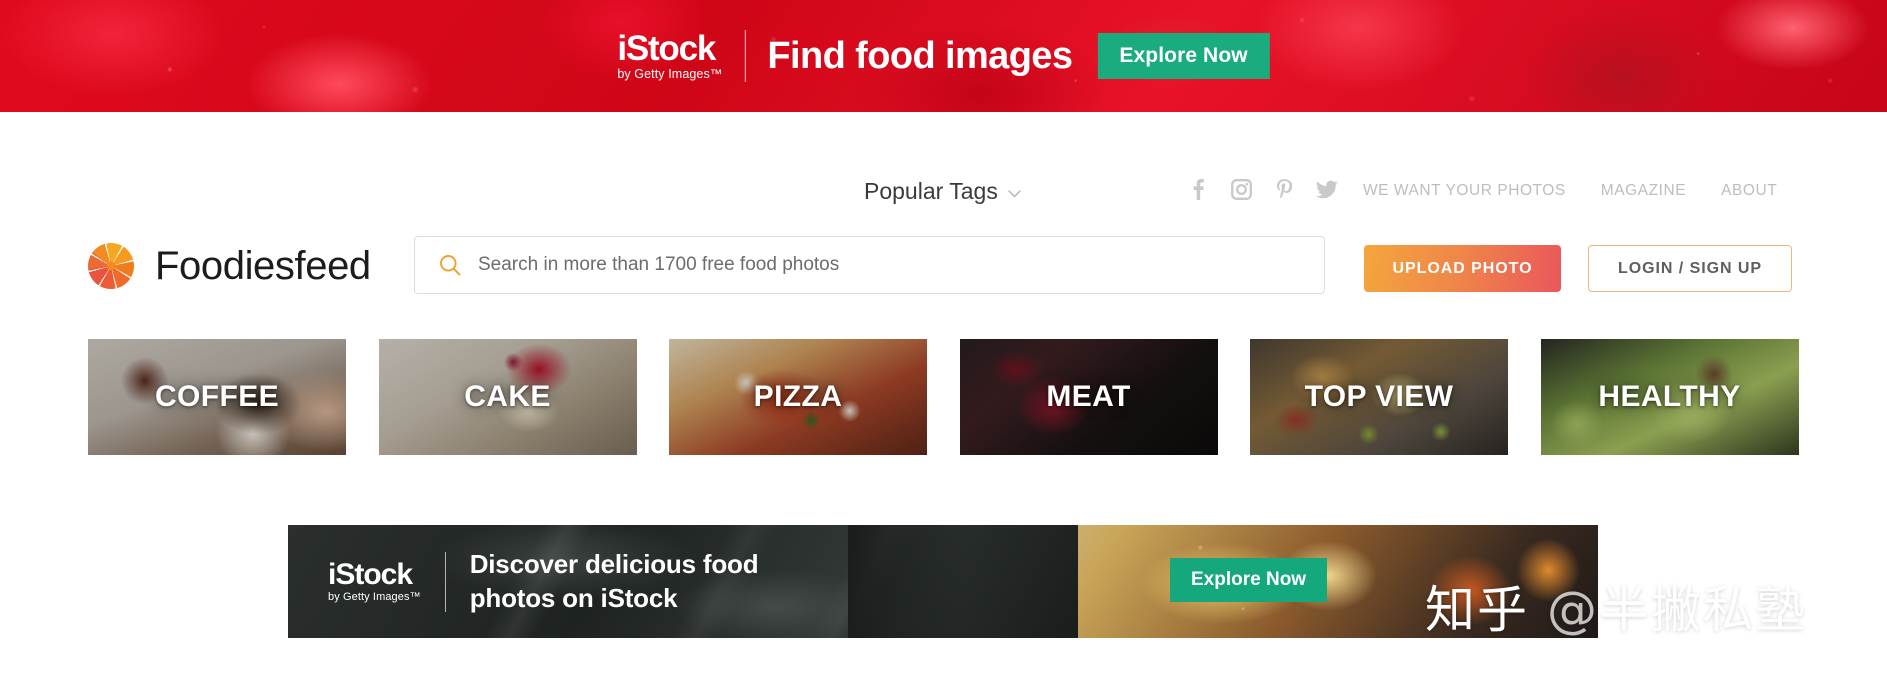 The image size is (1887, 688). I want to click on category-tile-meat: MEAT, so click(1088, 397).